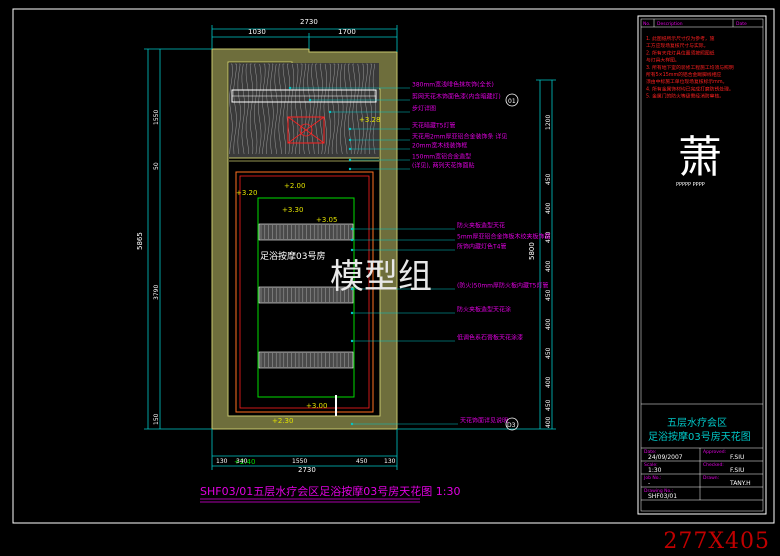 The width and height of the screenshot is (780, 556). What do you see at coordinates (292, 256) in the screenshot?
I see `room-label: 足浴按摩03号房` at bounding box center [292, 256].